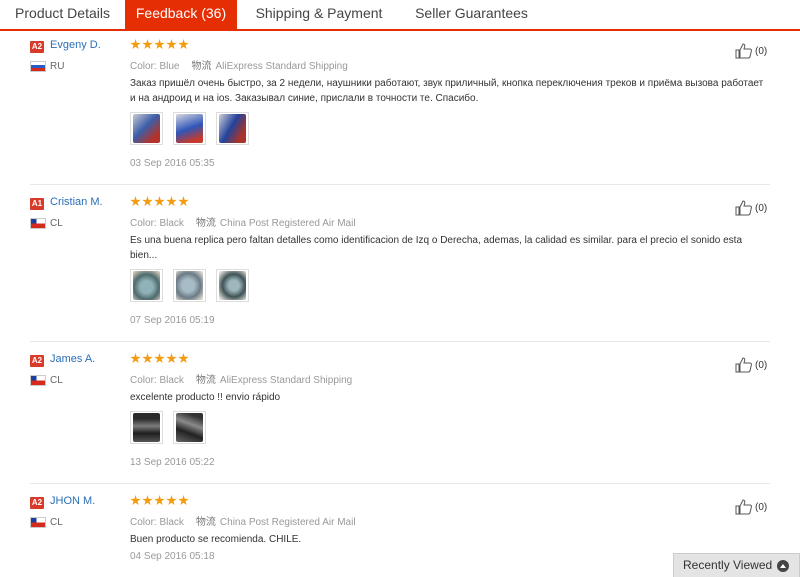 This screenshot has width=800, height=577. What do you see at coordinates (75, 45) in the screenshot?
I see `buyer-name-link: Evgeny D.` at bounding box center [75, 45].